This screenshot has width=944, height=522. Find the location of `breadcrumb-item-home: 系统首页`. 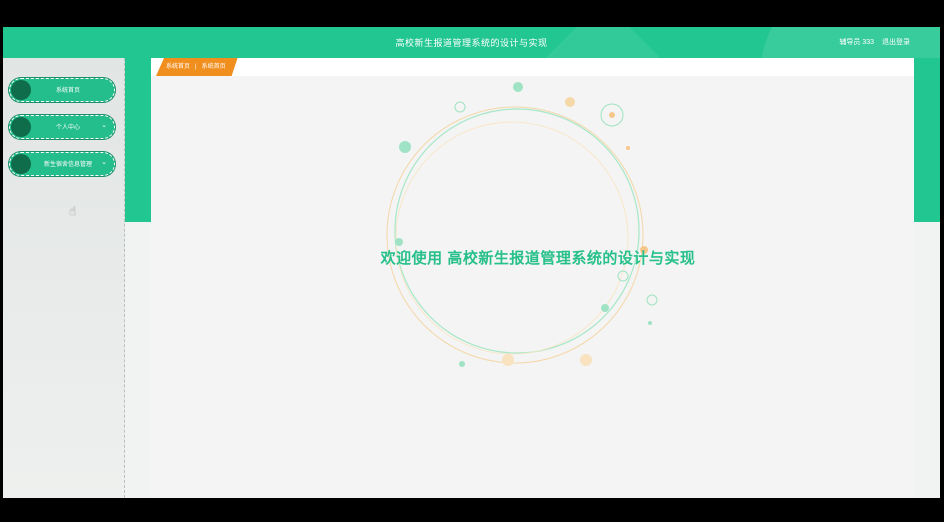

breadcrumb-item-home: 系统首页 is located at coordinates (178, 67).